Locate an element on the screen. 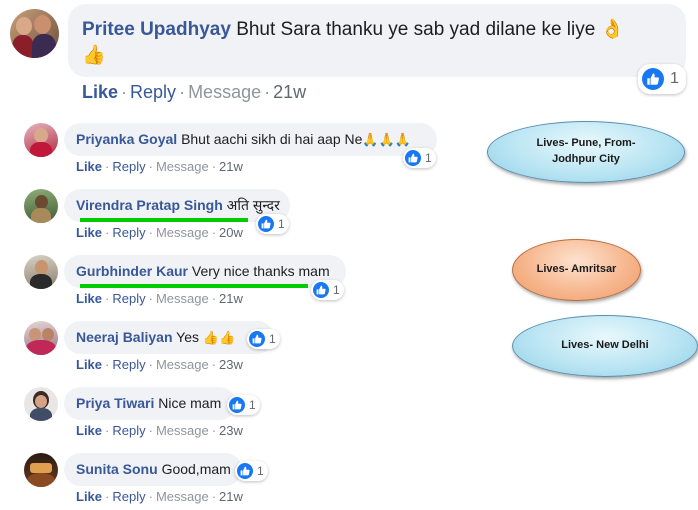 The height and width of the screenshot is (510, 698). ok-hand-emoji: 👌 is located at coordinates (612, 29).